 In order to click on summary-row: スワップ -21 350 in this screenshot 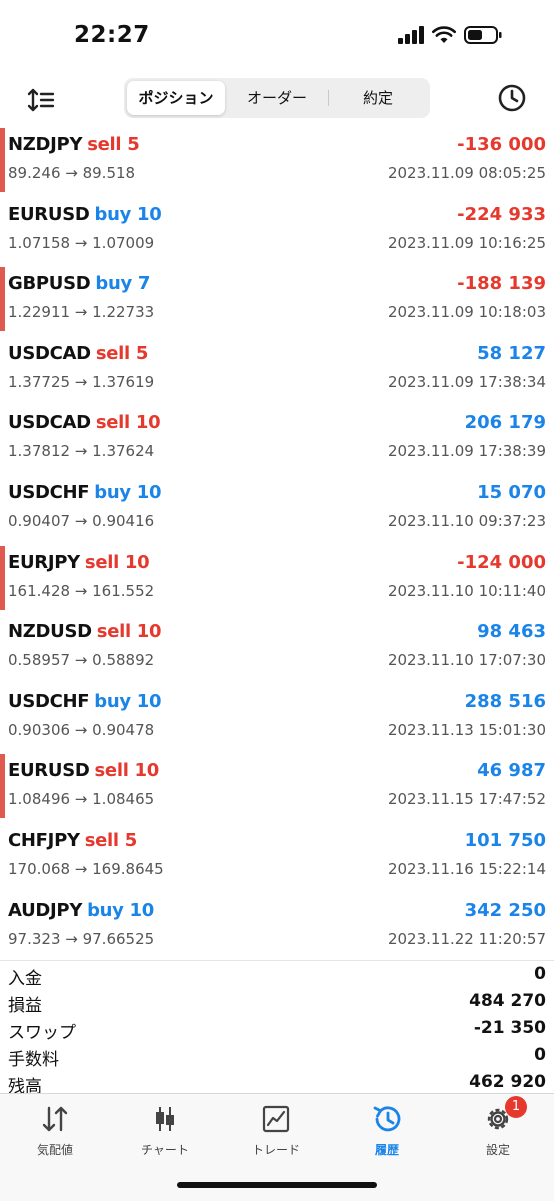, I will do `click(277, 1029)`.